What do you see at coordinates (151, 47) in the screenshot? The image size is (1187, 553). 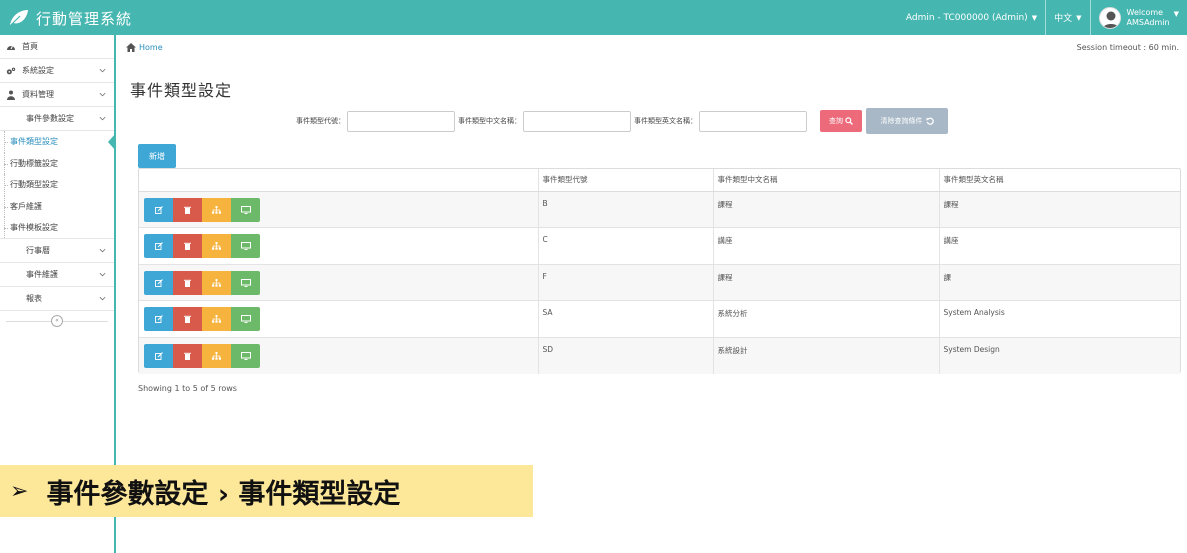 I see `breadcrumb-home: Home` at bounding box center [151, 47].